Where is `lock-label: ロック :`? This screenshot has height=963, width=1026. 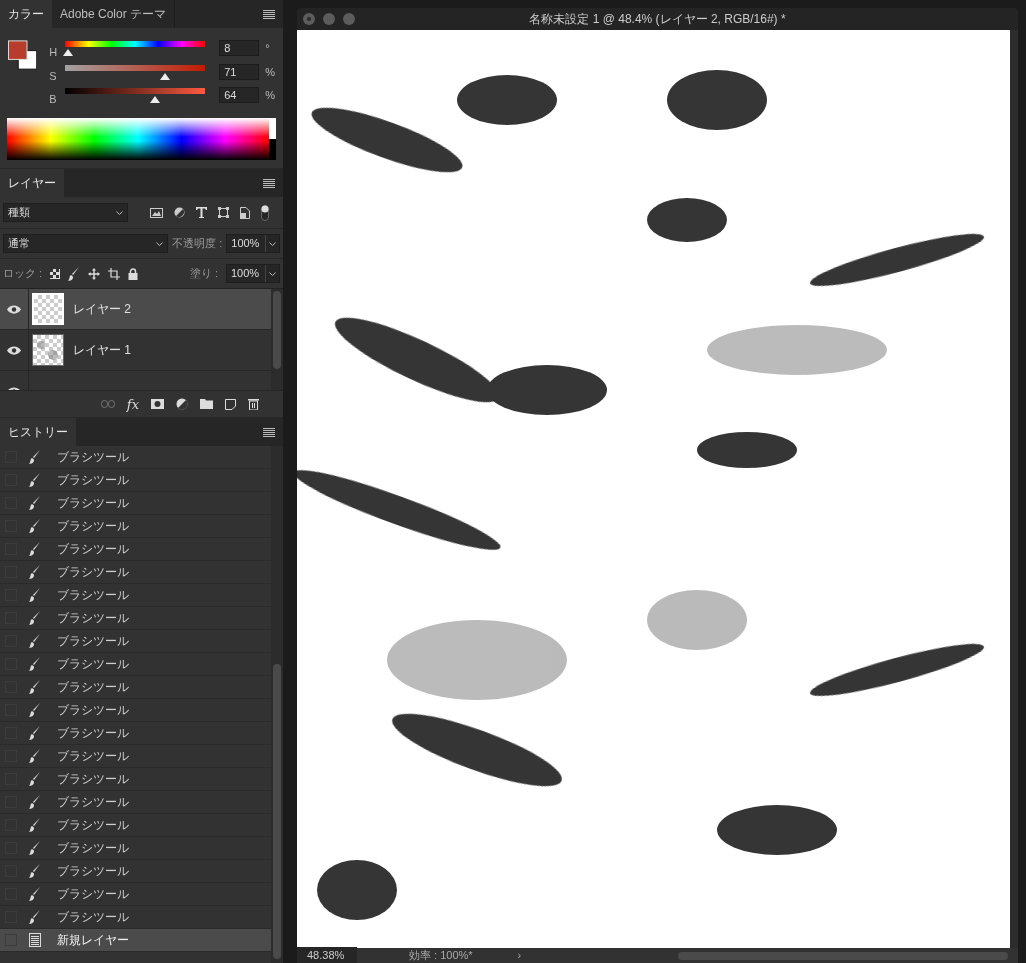
lock-label: ロック : is located at coordinates (23, 274).